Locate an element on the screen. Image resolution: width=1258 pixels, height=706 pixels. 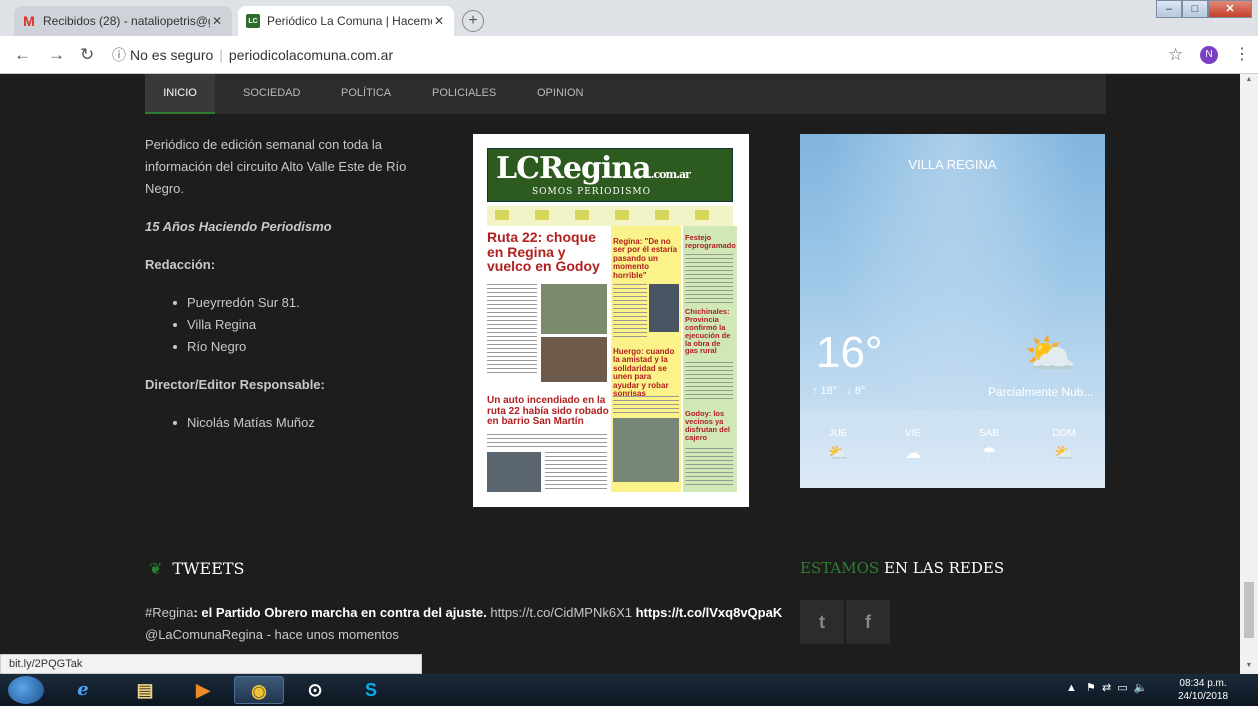
status-bar-url: bit.ly/2PQGTak is located at coordinates (211, 664).